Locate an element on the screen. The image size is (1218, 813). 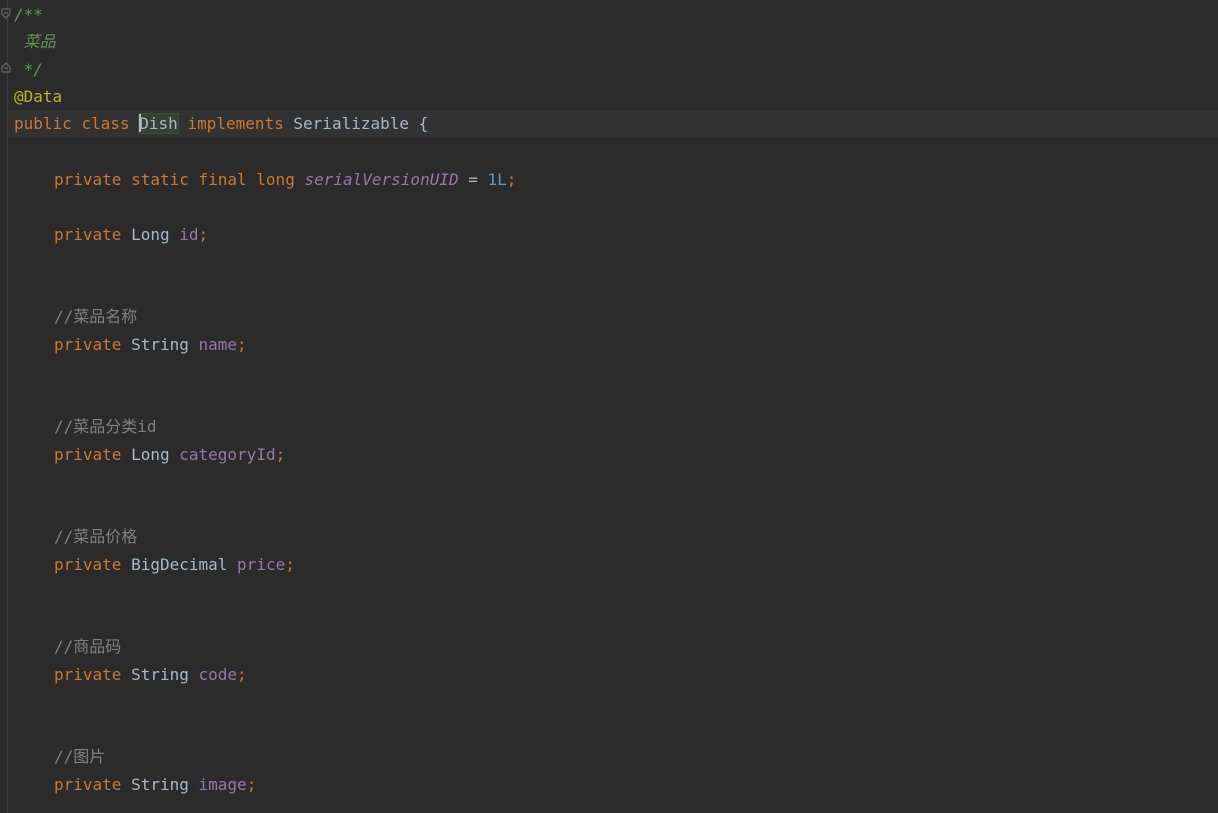
field-price: private BigDecimal price; is located at coordinates (174, 564).